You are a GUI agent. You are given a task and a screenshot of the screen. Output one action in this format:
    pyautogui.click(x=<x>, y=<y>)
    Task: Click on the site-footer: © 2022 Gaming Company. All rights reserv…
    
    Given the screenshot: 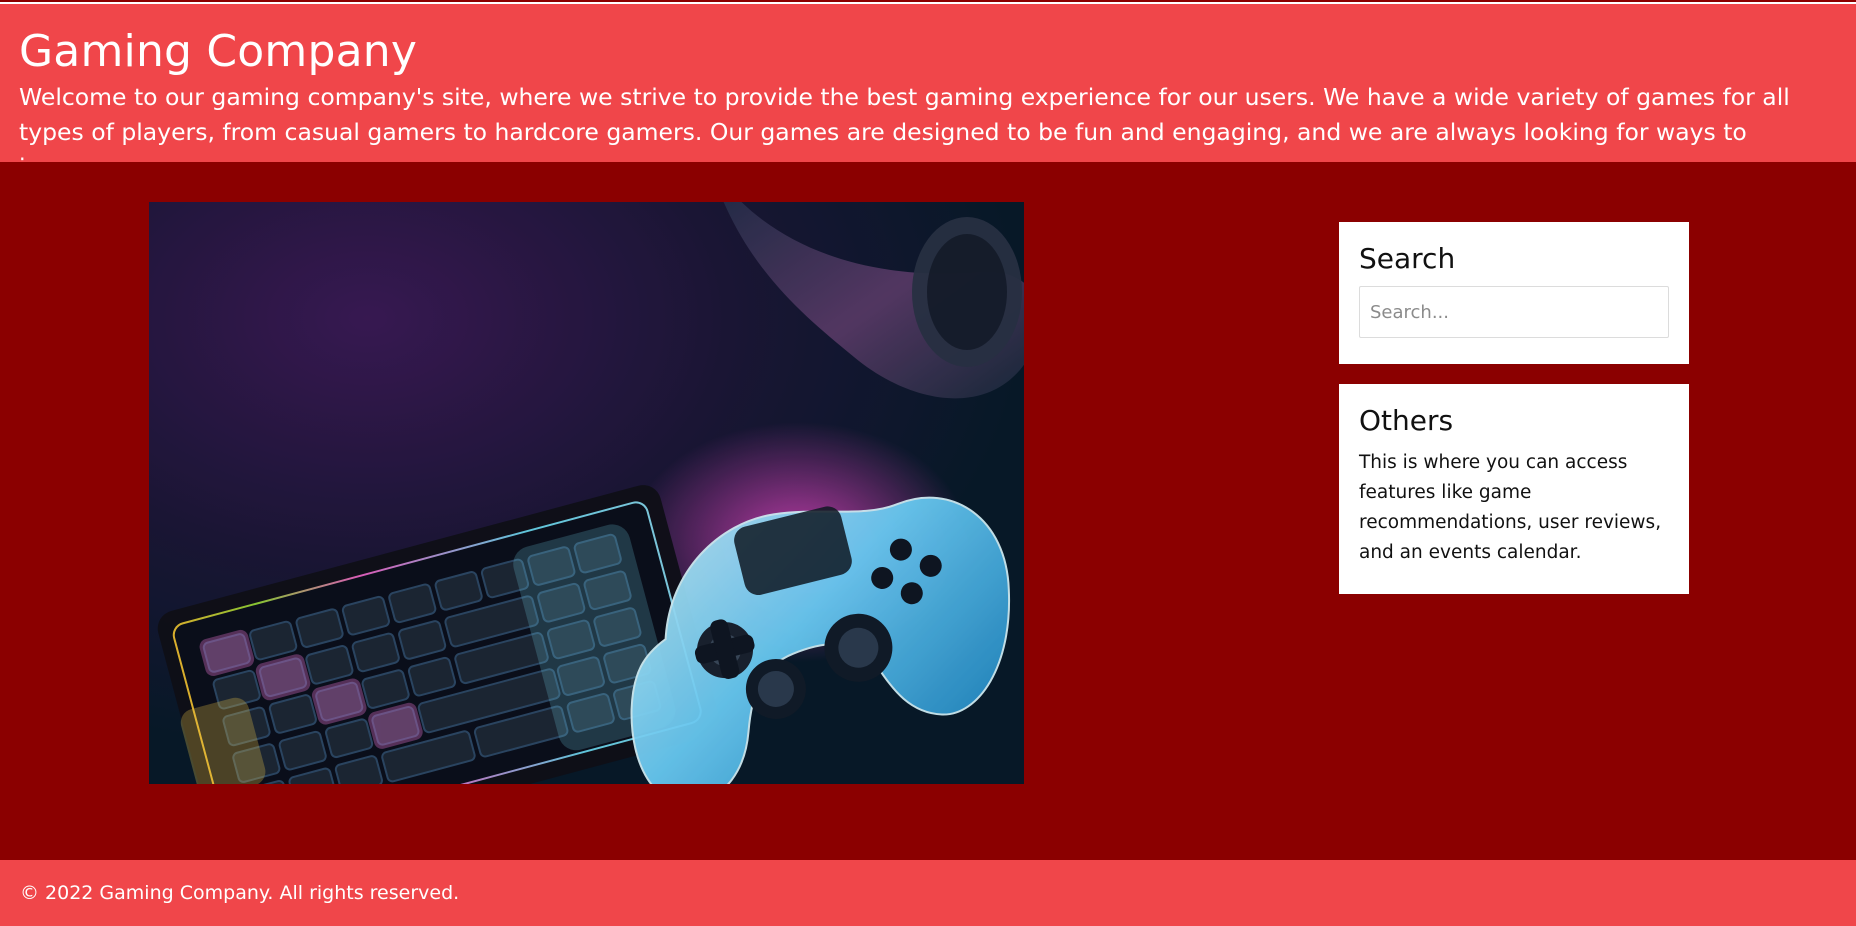 What is the action you would take?
    pyautogui.click(x=928, y=893)
    